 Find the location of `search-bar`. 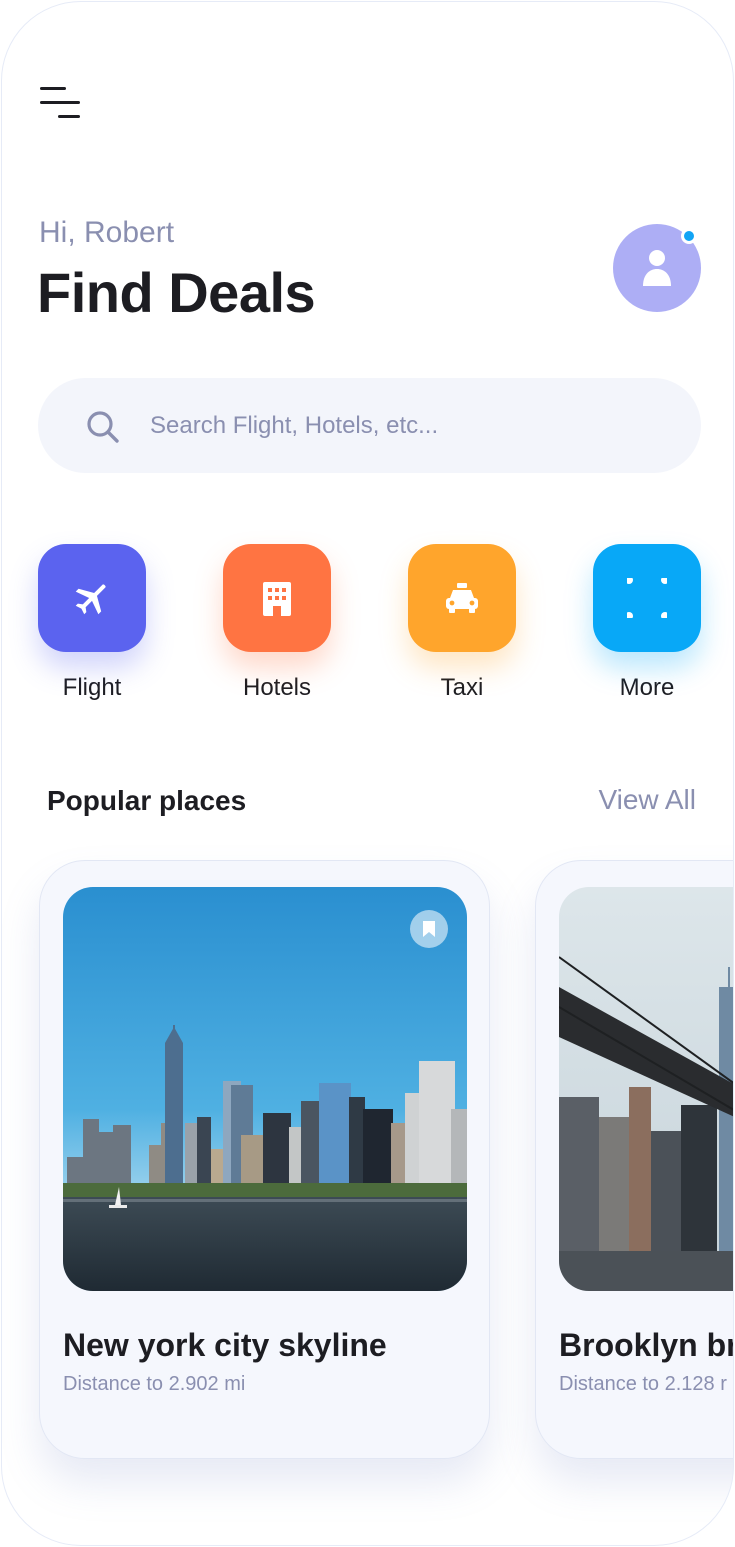

search-bar is located at coordinates (369, 425).